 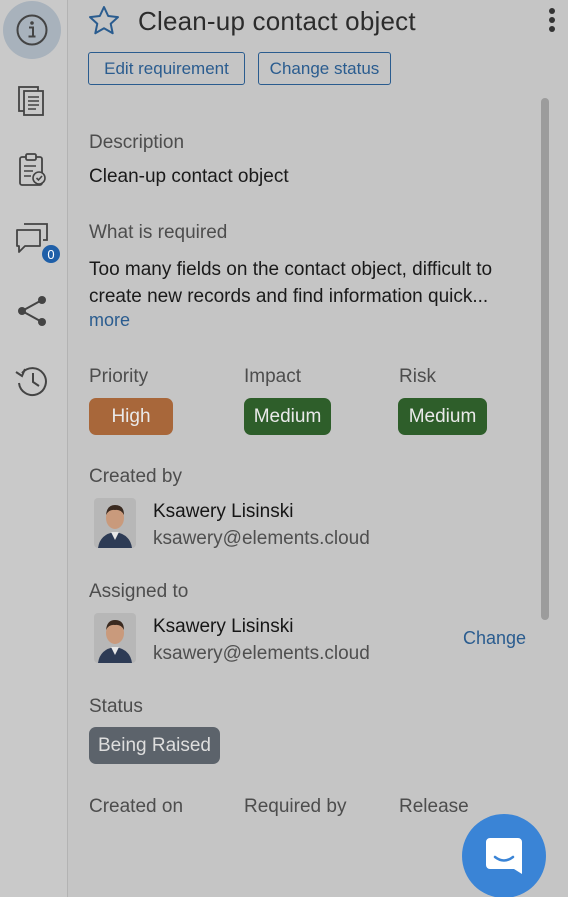 What do you see at coordinates (116, 706) in the screenshot?
I see `status-label: Status` at bounding box center [116, 706].